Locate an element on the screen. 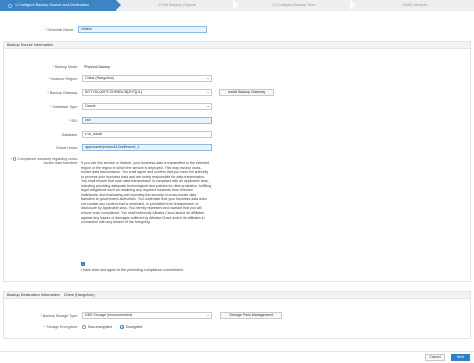 The width and height of the screenshot is (474, 363). install-backup-gateway-button: Install Backup Gateway is located at coordinates (246, 92).